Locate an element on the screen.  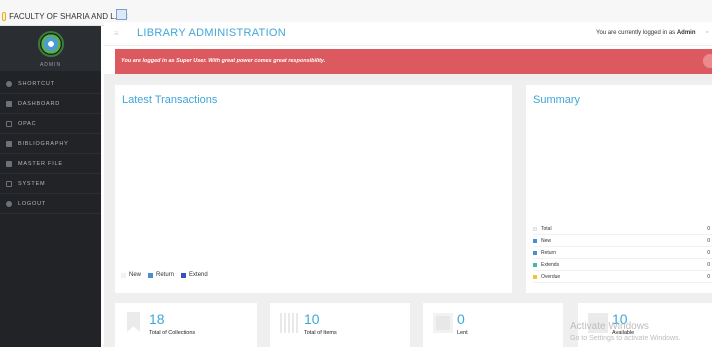
monitor-icon is located at coordinates (9, 123).